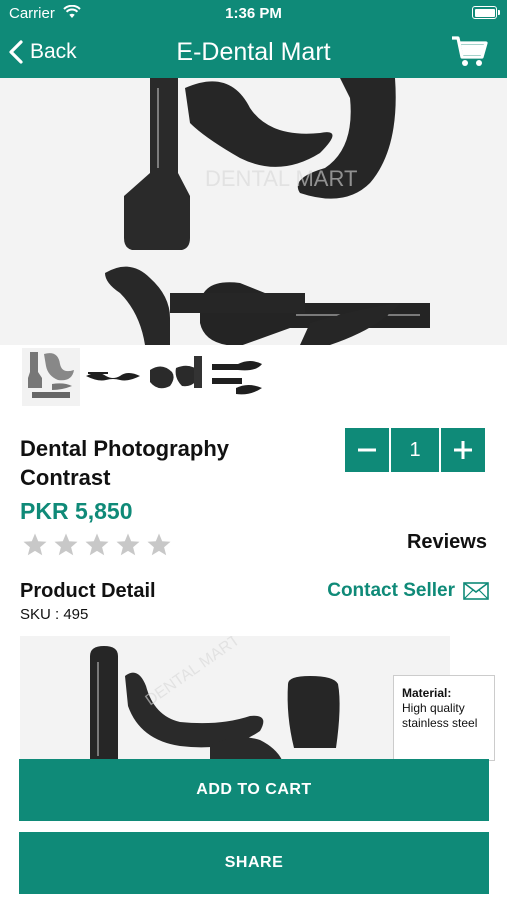  What do you see at coordinates (391, 590) in the screenshot?
I see `contact-seller-label: Contact Seller` at bounding box center [391, 590].